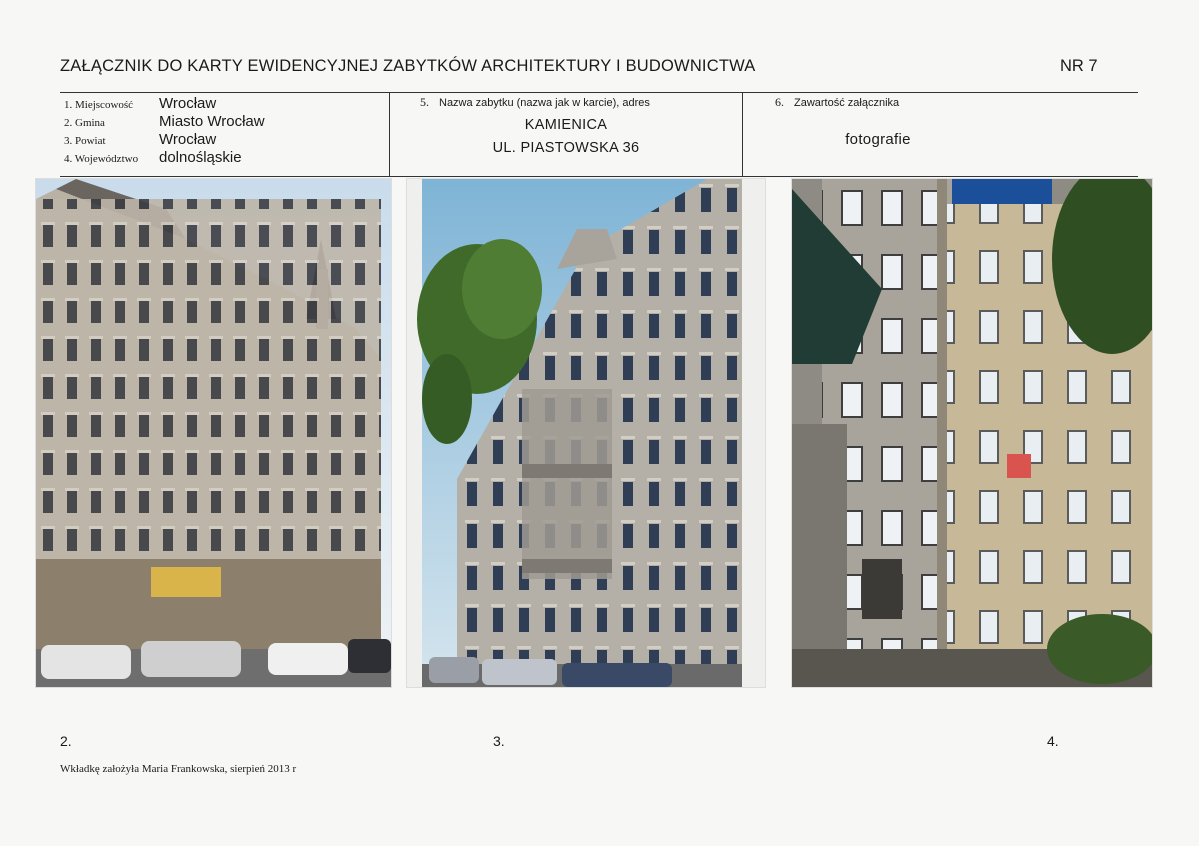  Describe the element at coordinates (499, 741) in the screenshot. I see `photo-caption-2: 3.` at that location.